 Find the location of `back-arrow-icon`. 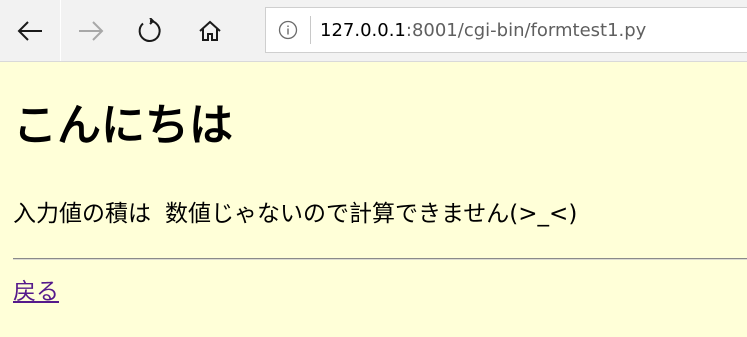

back-arrow-icon is located at coordinates (30, 31).